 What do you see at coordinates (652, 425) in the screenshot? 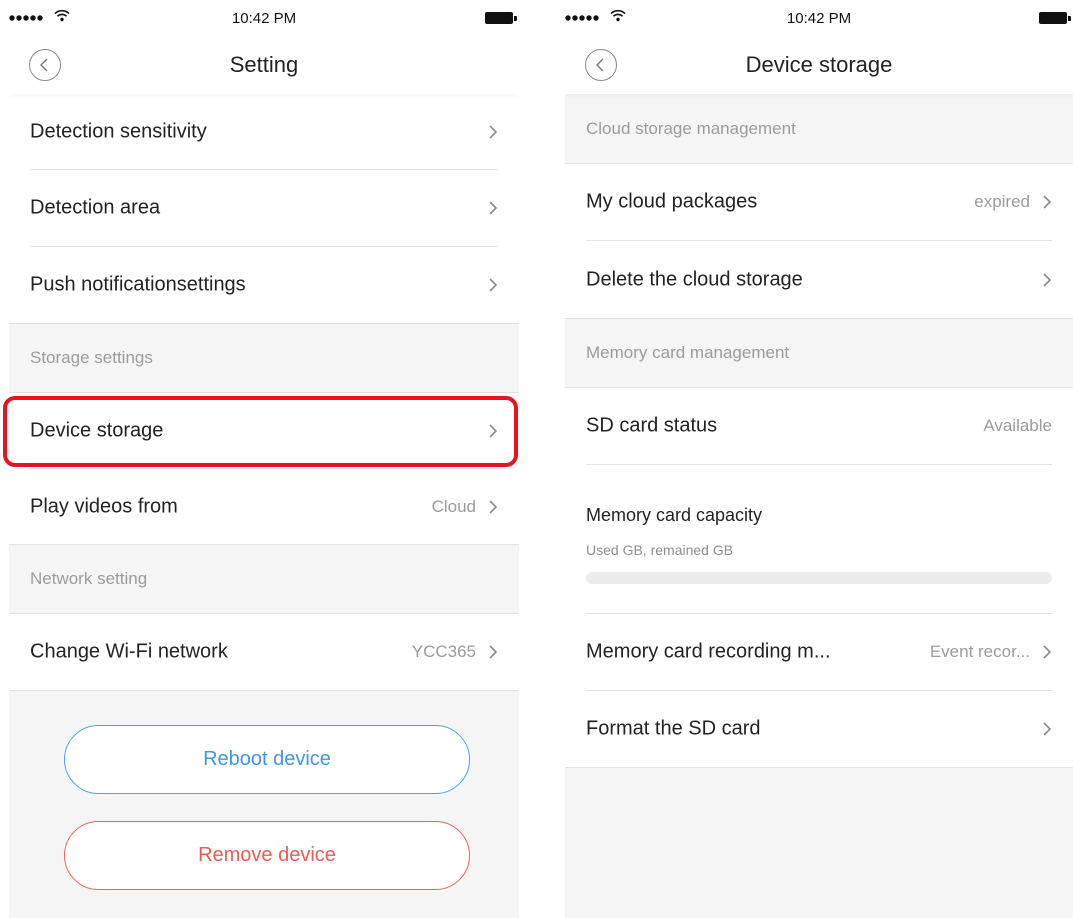
I see `item-label: SD card status` at bounding box center [652, 425].